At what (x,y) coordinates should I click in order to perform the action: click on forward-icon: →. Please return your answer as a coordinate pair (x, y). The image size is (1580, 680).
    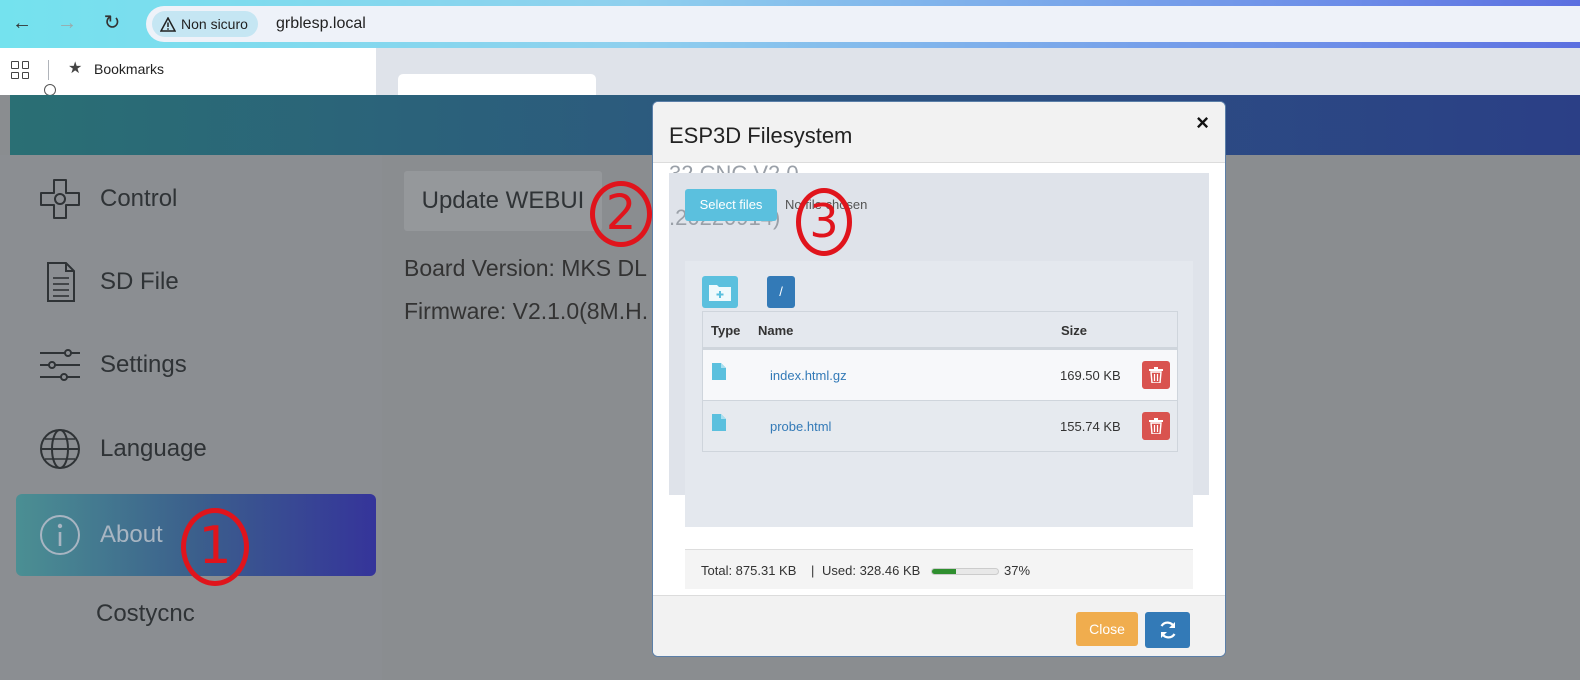
    Looking at the image, I should click on (67, 23).